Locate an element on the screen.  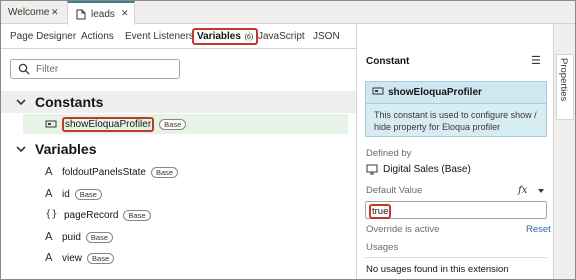
variable-item: A foldoutPanelsState Base is located at coordinates (112, 172).